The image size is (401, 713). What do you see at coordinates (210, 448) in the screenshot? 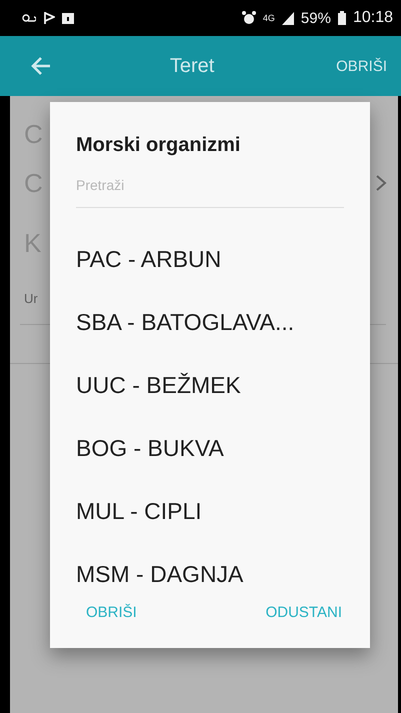
I see `list-item: BOG - BUKVA` at bounding box center [210, 448].